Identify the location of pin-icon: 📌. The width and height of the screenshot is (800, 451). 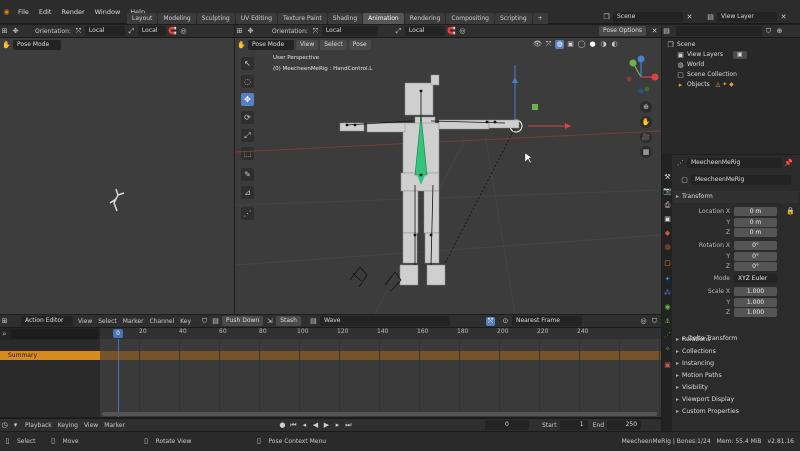
(788, 163).